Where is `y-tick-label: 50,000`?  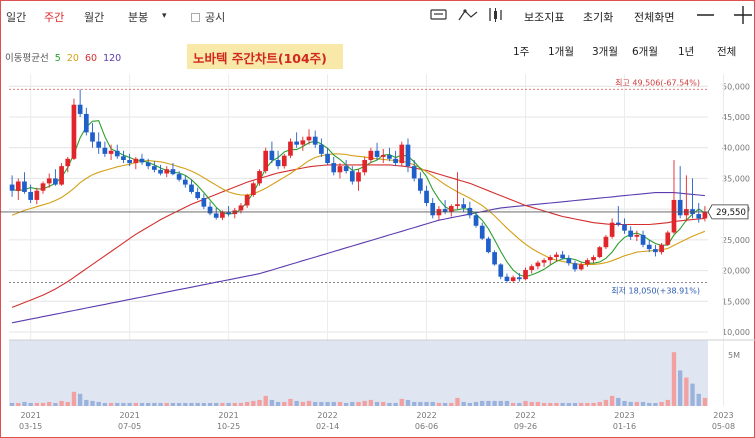
y-tick-label: 50,000 is located at coordinates (736, 86).